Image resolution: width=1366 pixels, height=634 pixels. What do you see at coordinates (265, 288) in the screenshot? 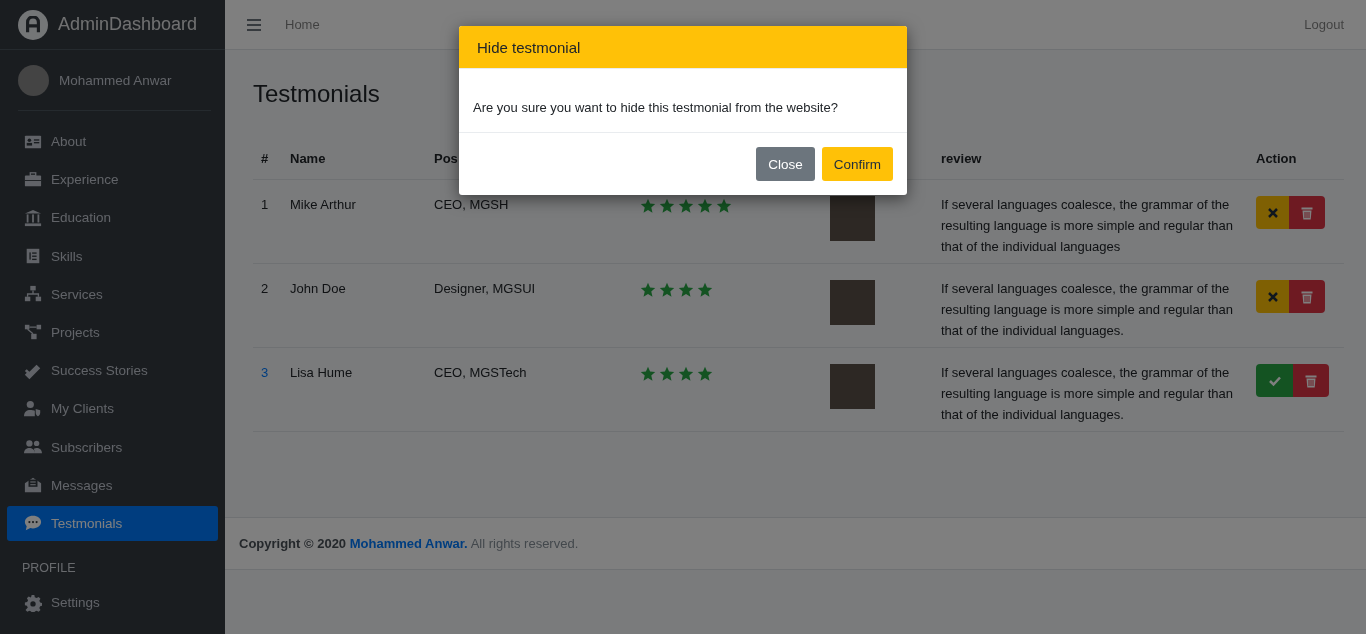
I see `row-number: 2` at bounding box center [265, 288].